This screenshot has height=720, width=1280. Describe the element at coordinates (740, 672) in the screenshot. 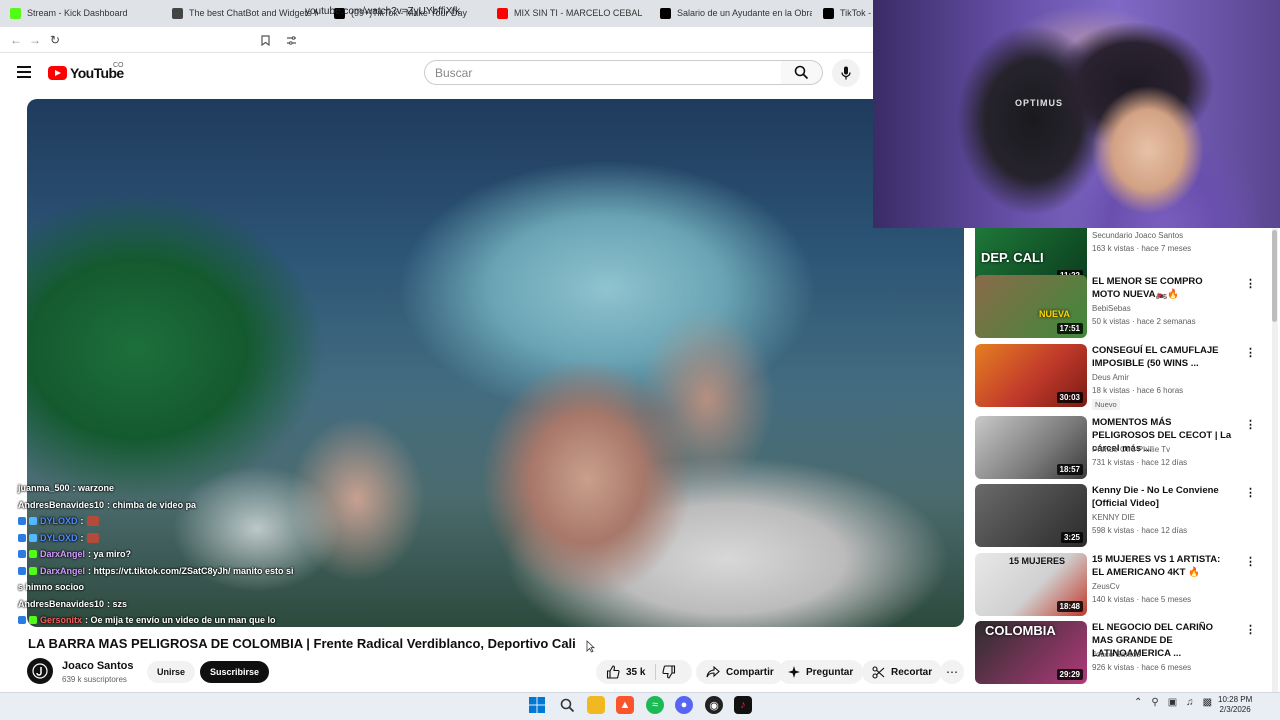

I see `share-button: Compartir` at that location.